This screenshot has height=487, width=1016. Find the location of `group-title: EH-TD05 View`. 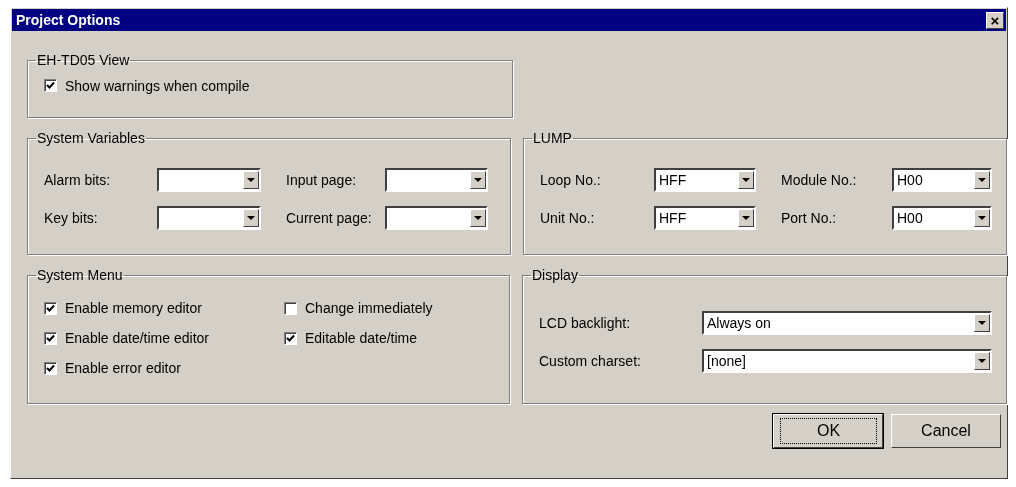

group-title: EH-TD05 View is located at coordinates (83, 60).